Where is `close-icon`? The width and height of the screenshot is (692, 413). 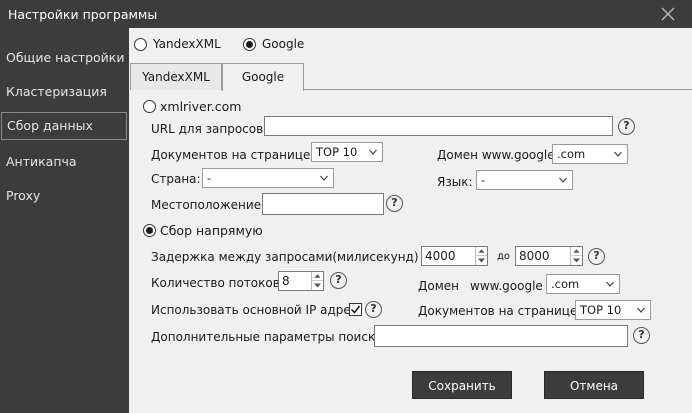
close-icon is located at coordinates (668, 14).